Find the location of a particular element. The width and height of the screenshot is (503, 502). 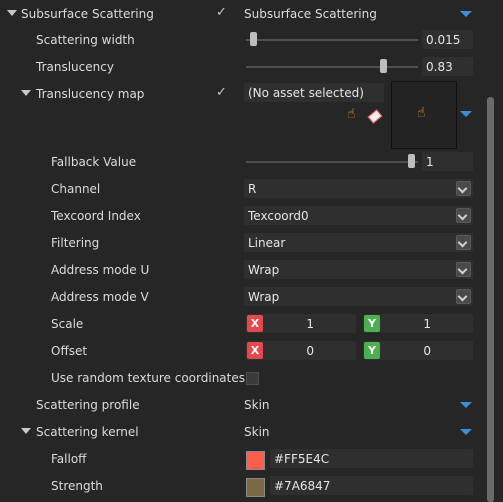

subsurface-scattering-label: Subsurface Scattering is located at coordinates (87, 14).